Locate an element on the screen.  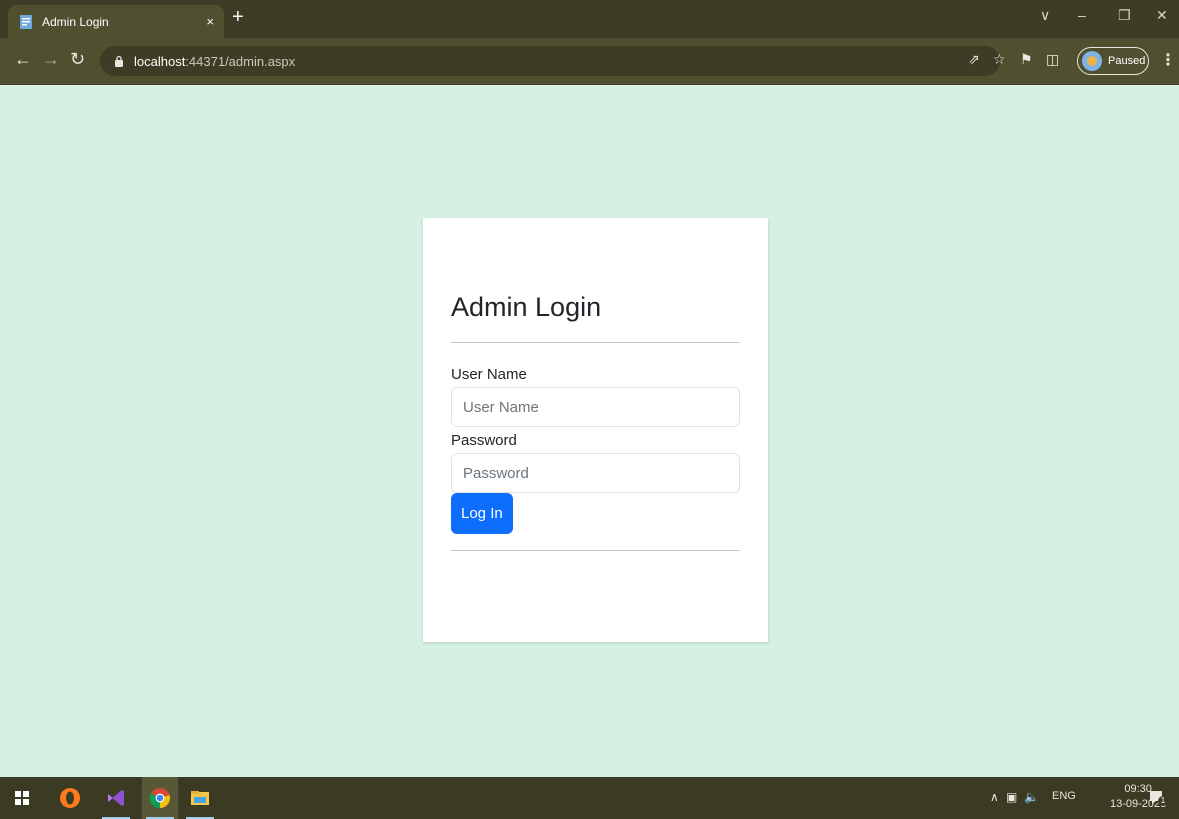
extensions-puzzle-icon: ⚑ is located at coordinates (1026, 59).